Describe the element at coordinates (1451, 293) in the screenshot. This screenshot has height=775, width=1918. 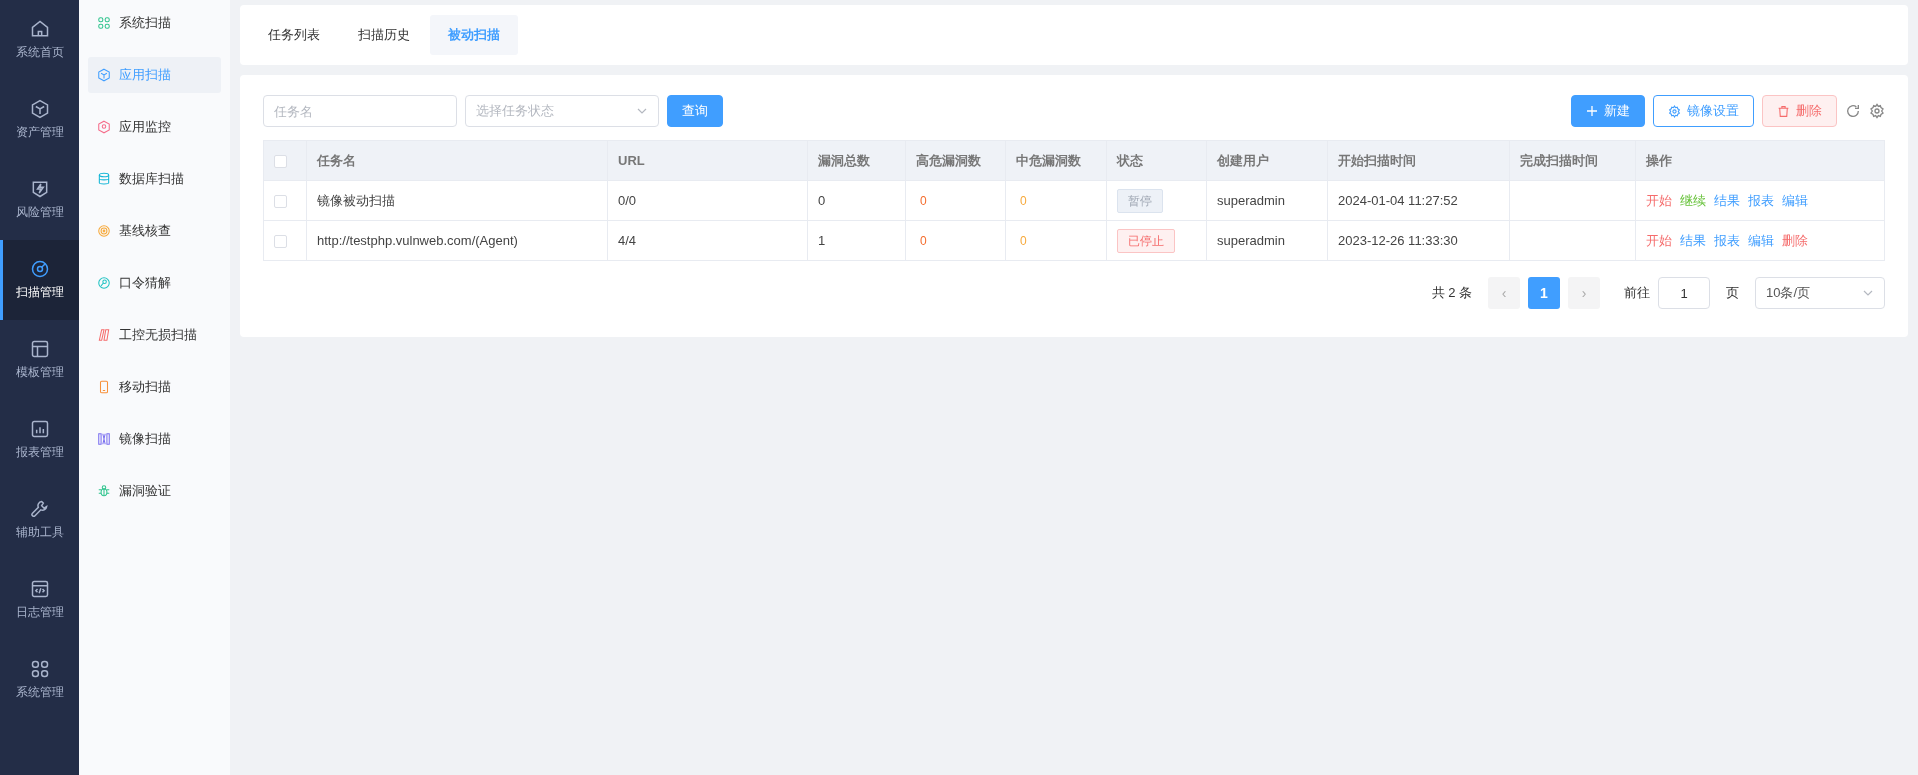
I see `total-count: 共 2 条` at that location.